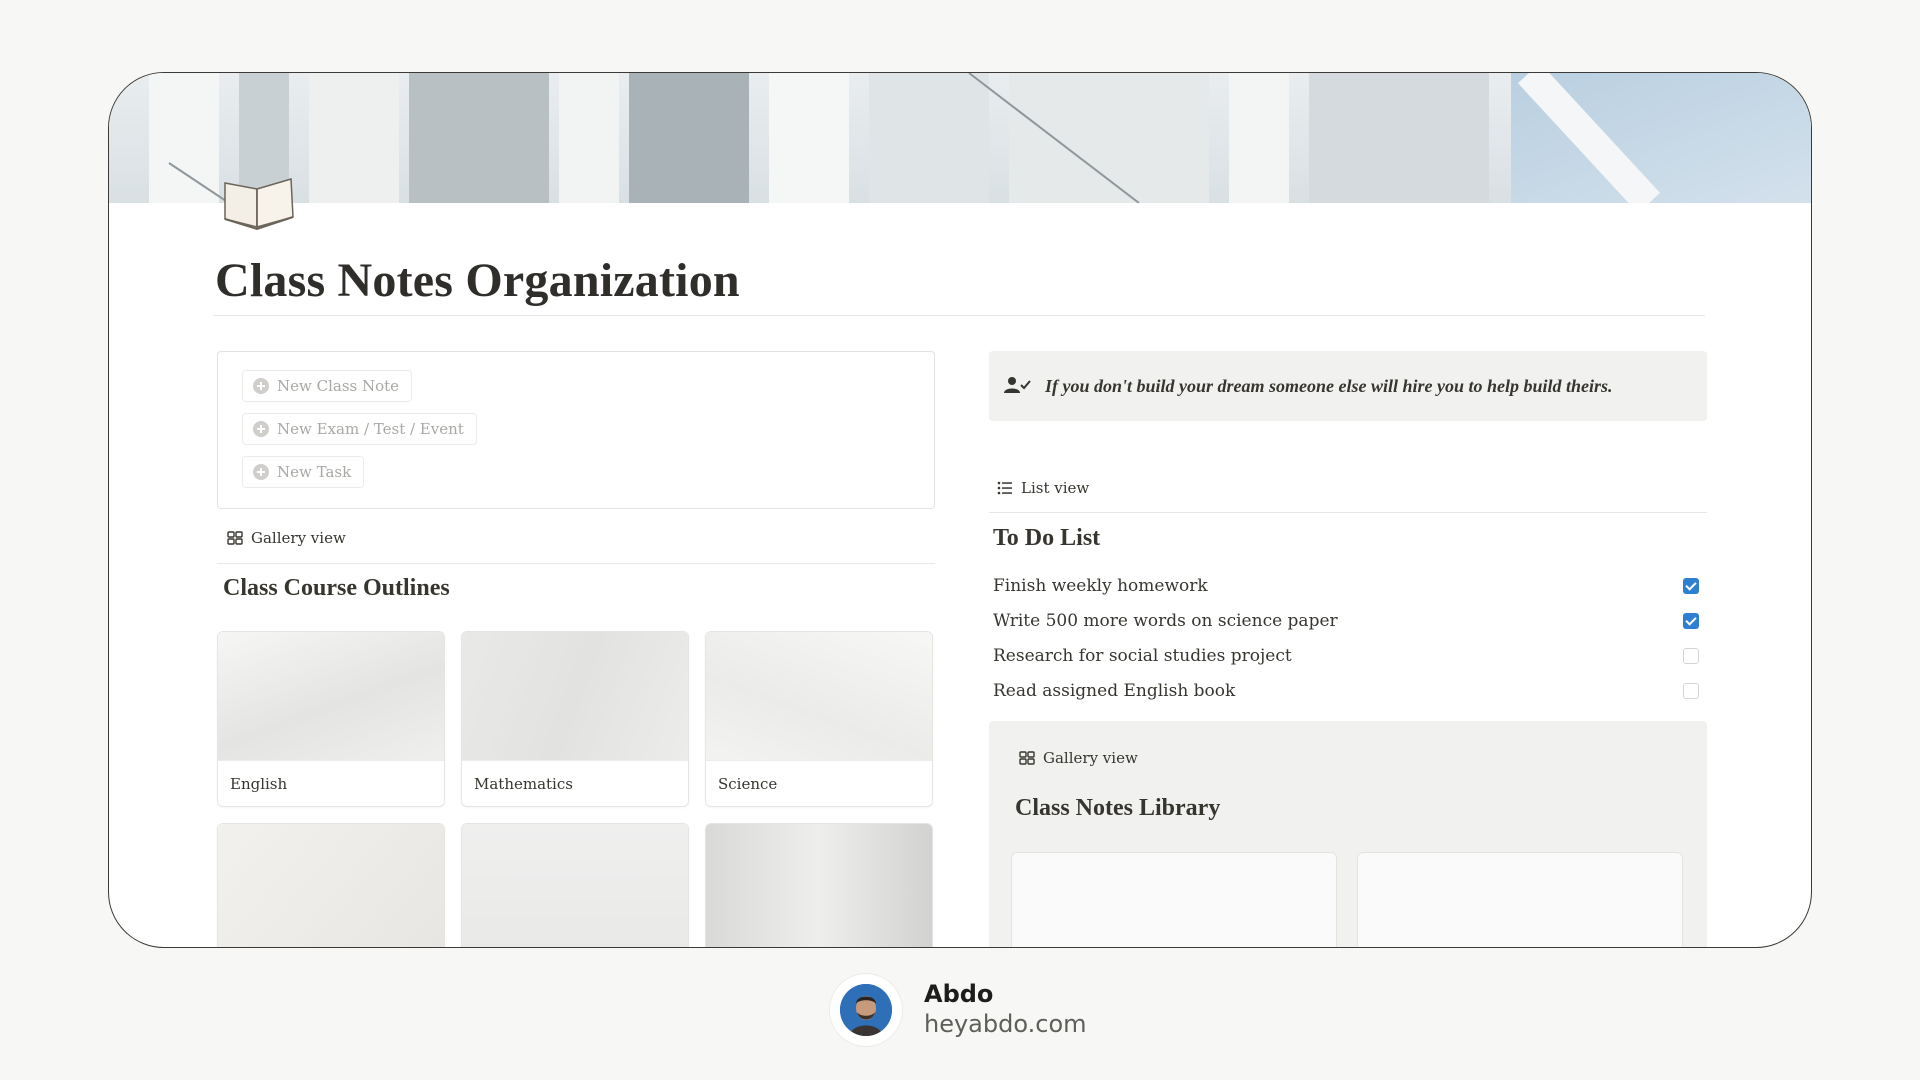 The image size is (1920, 1080). What do you see at coordinates (314, 472) in the screenshot?
I see `button-label: New Task` at bounding box center [314, 472].